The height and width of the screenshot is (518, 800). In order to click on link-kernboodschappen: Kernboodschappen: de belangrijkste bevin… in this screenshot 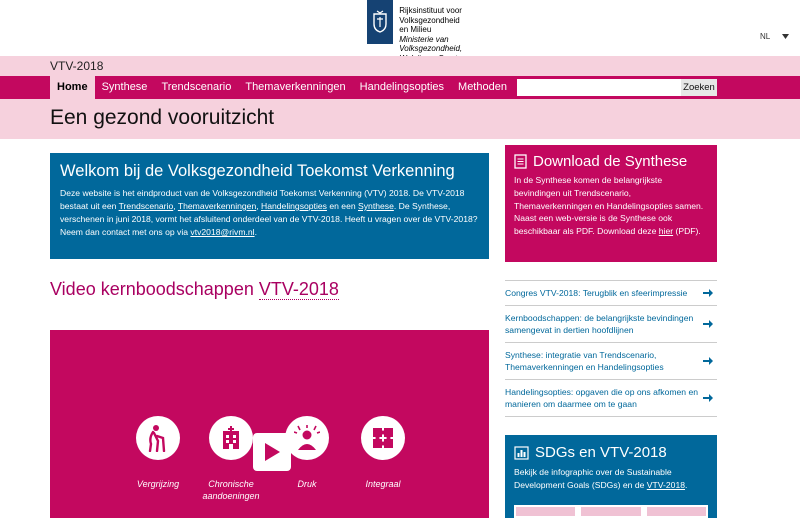, I will do `click(611, 323)`.